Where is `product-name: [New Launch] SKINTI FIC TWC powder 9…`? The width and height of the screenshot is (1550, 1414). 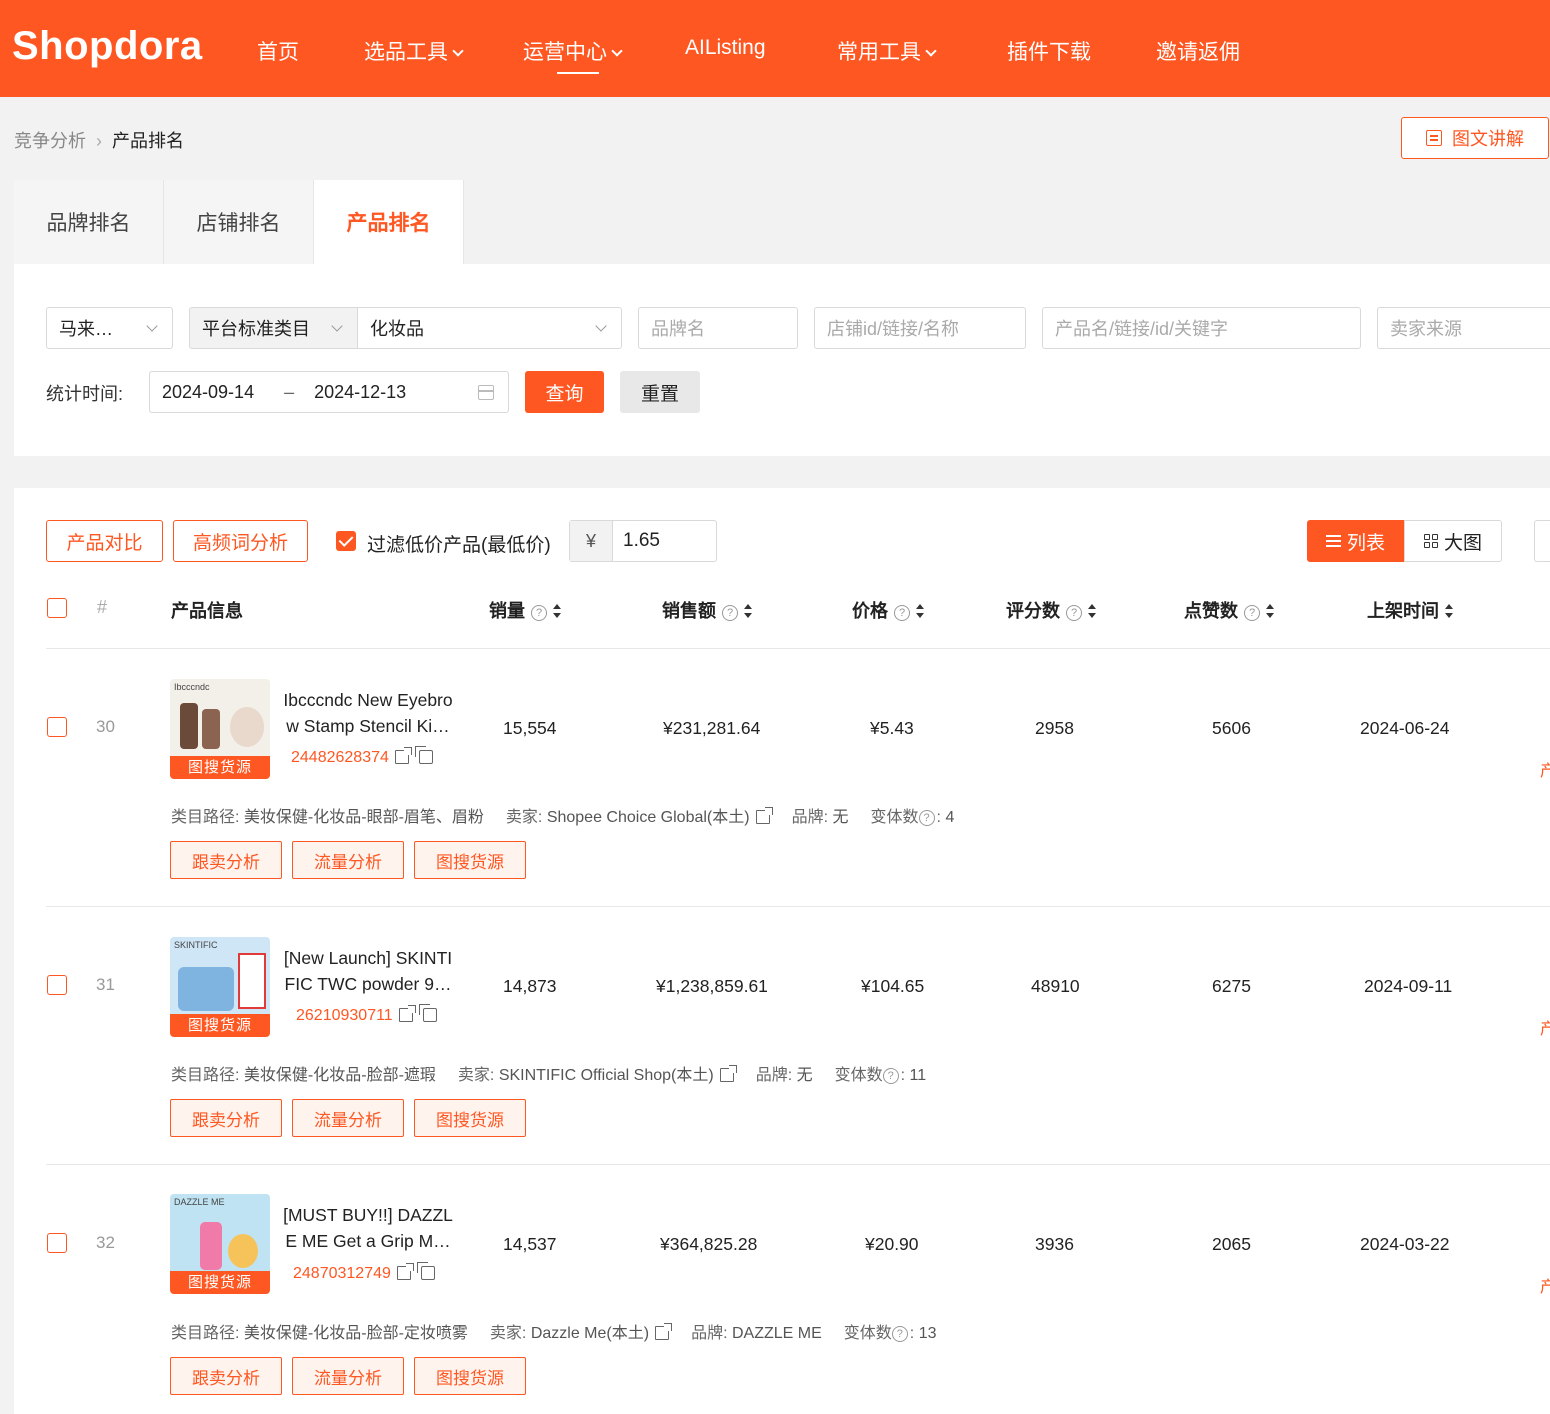 product-name: [New Launch] SKINTI FIC TWC powder 9… is located at coordinates (368, 971).